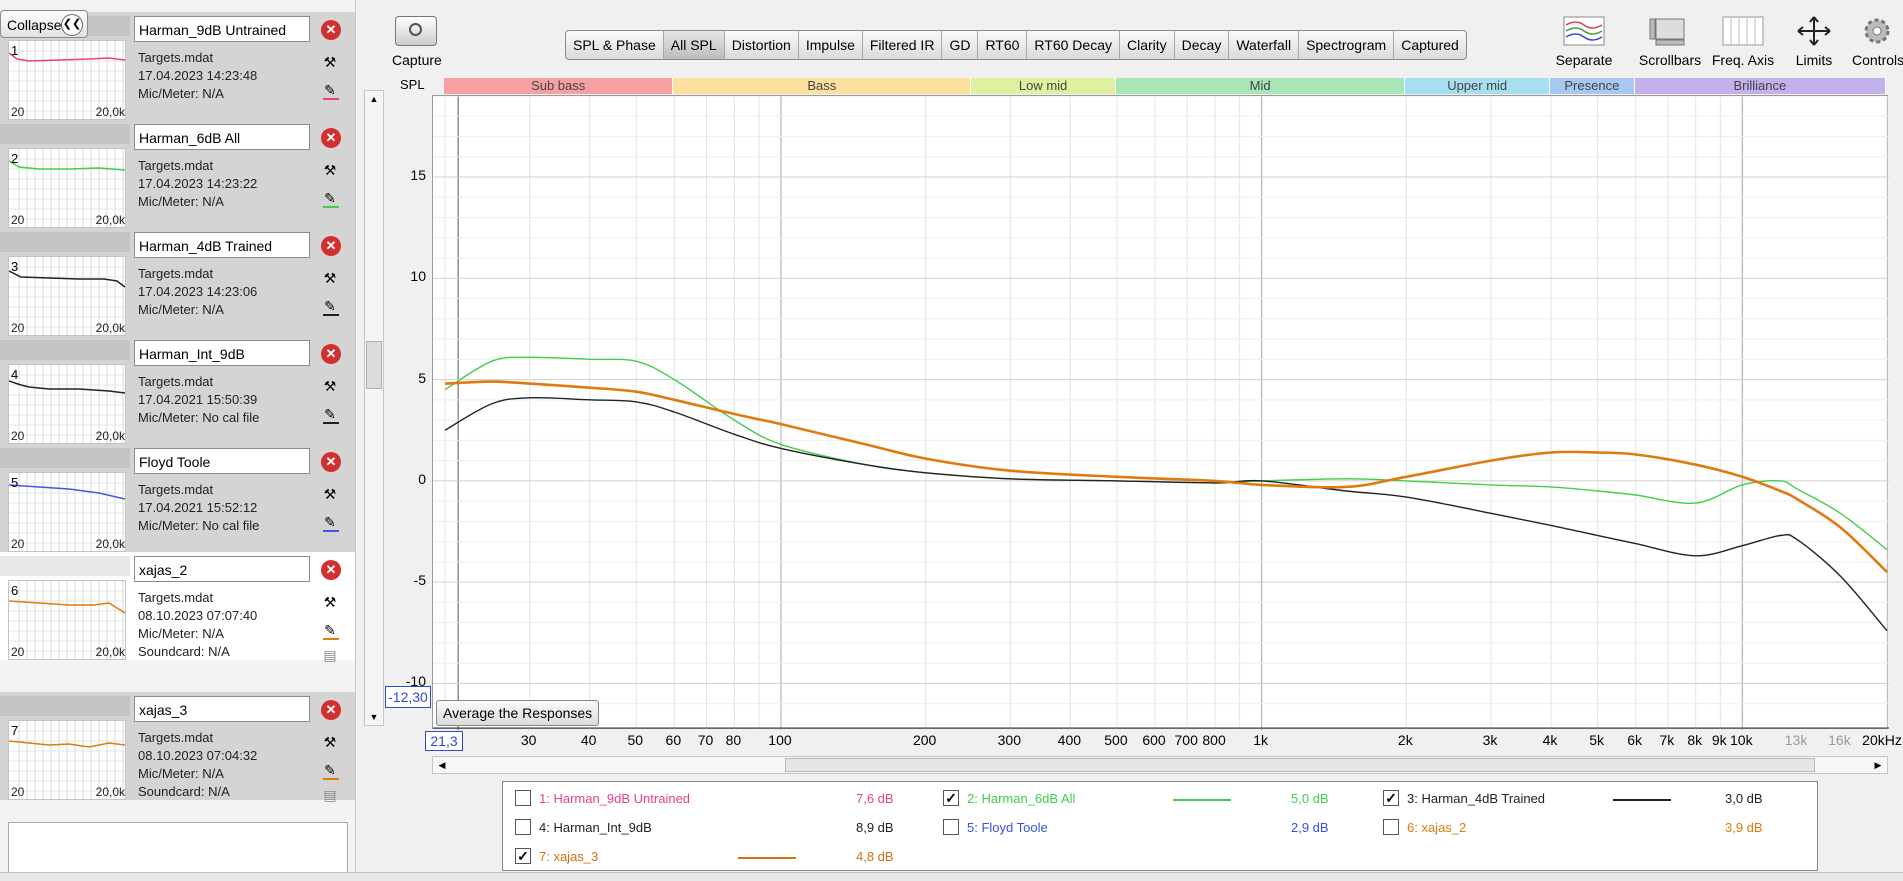  Describe the element at coordinates (1347, 45) in the screenshot. I see `tab-spectrogram: Spectrogram` at that location.